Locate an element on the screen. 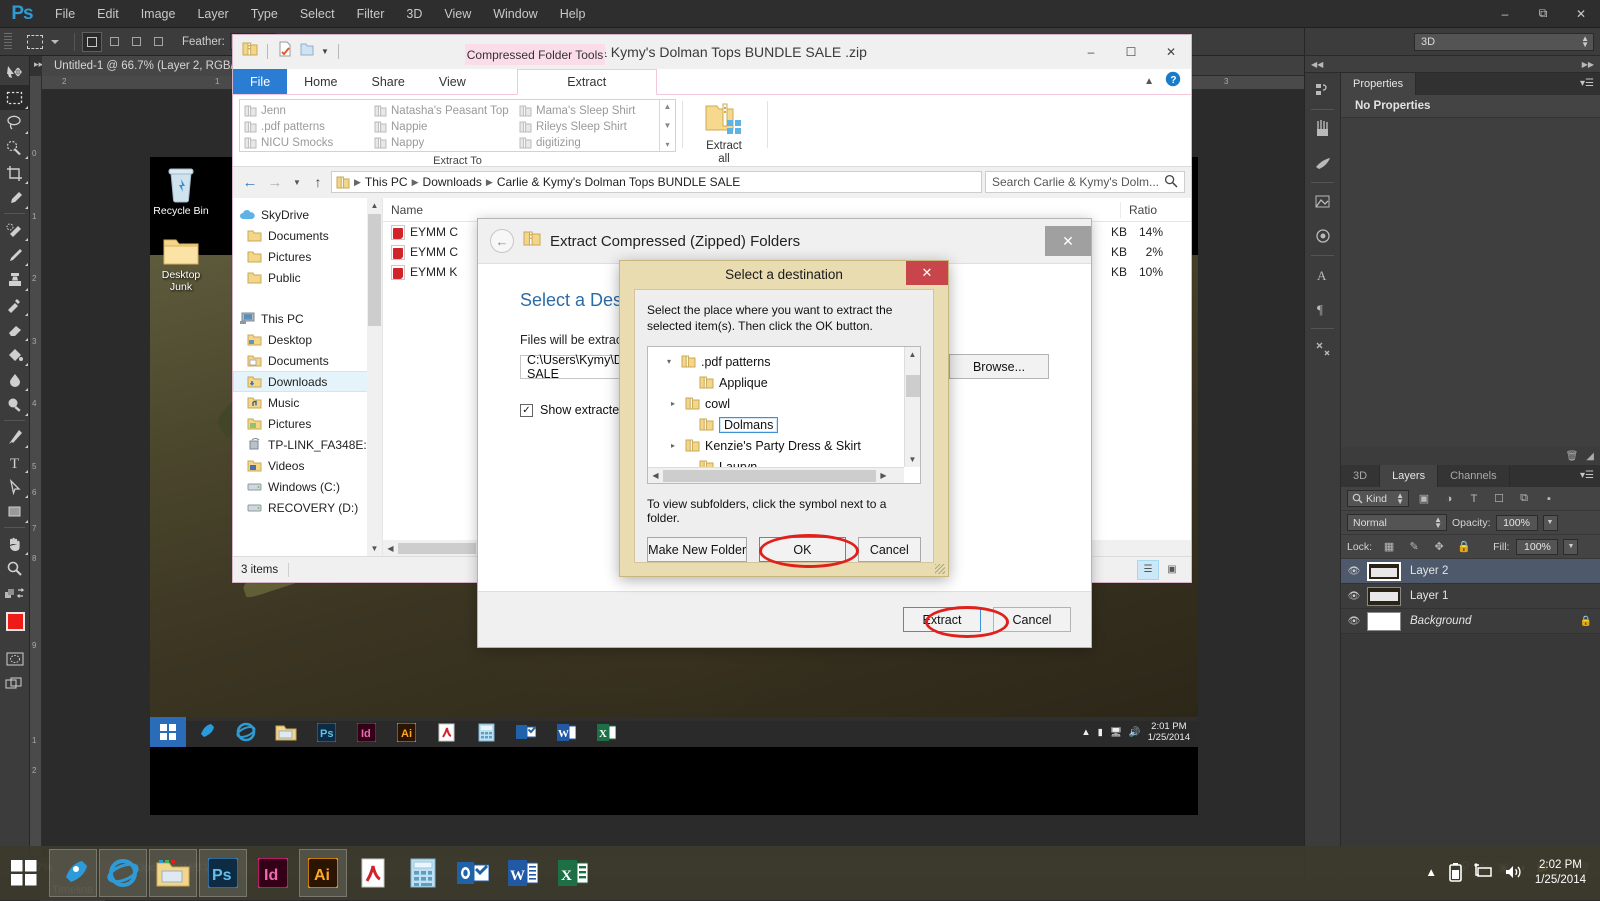 The width and height of the screenshot is (1600, 901). make-new-folder-button: Make New Folder is located at coordinates (697, 549).